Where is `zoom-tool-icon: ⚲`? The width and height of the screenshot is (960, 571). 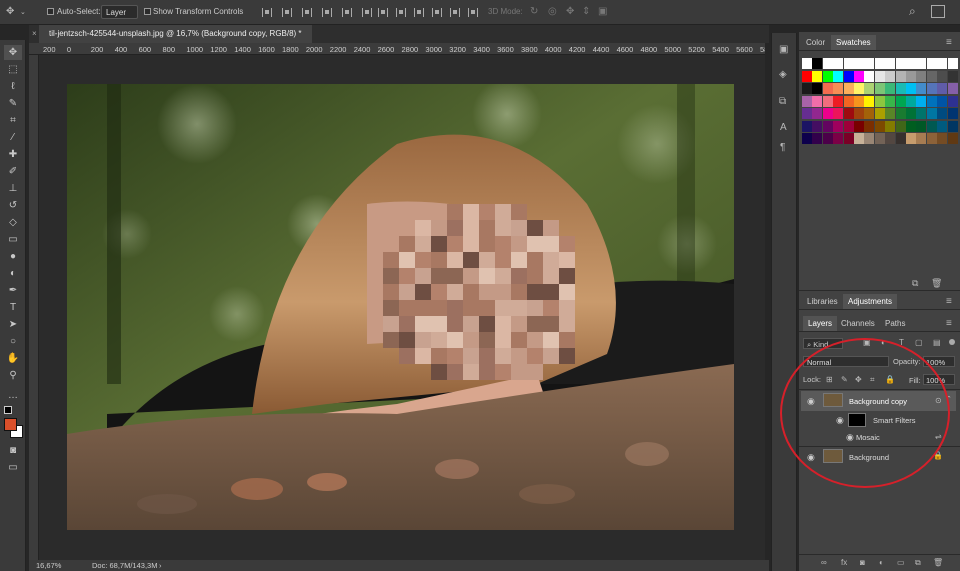 zoom-tool-icon: ⚲ is located at coordinates (13, 375).